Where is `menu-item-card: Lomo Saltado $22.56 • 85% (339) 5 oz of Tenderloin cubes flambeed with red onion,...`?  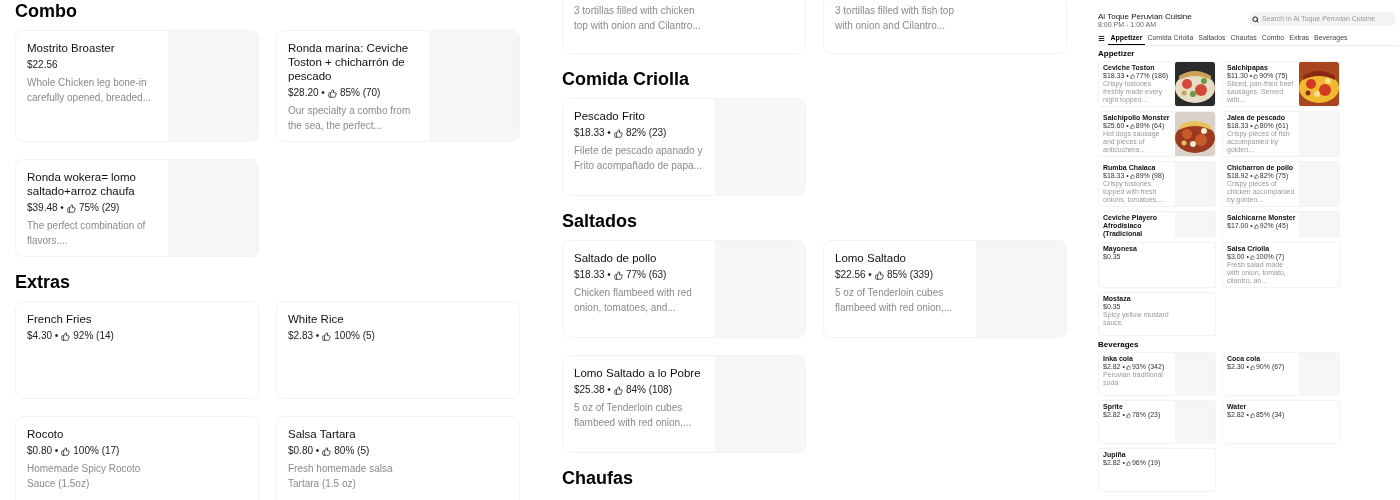
menu-item-card: Lomo Saltado $22.56 • 85% (339) 5 oz of Tenderloin cubes flambeed with red onion,... is located at coordinates (945, 289).